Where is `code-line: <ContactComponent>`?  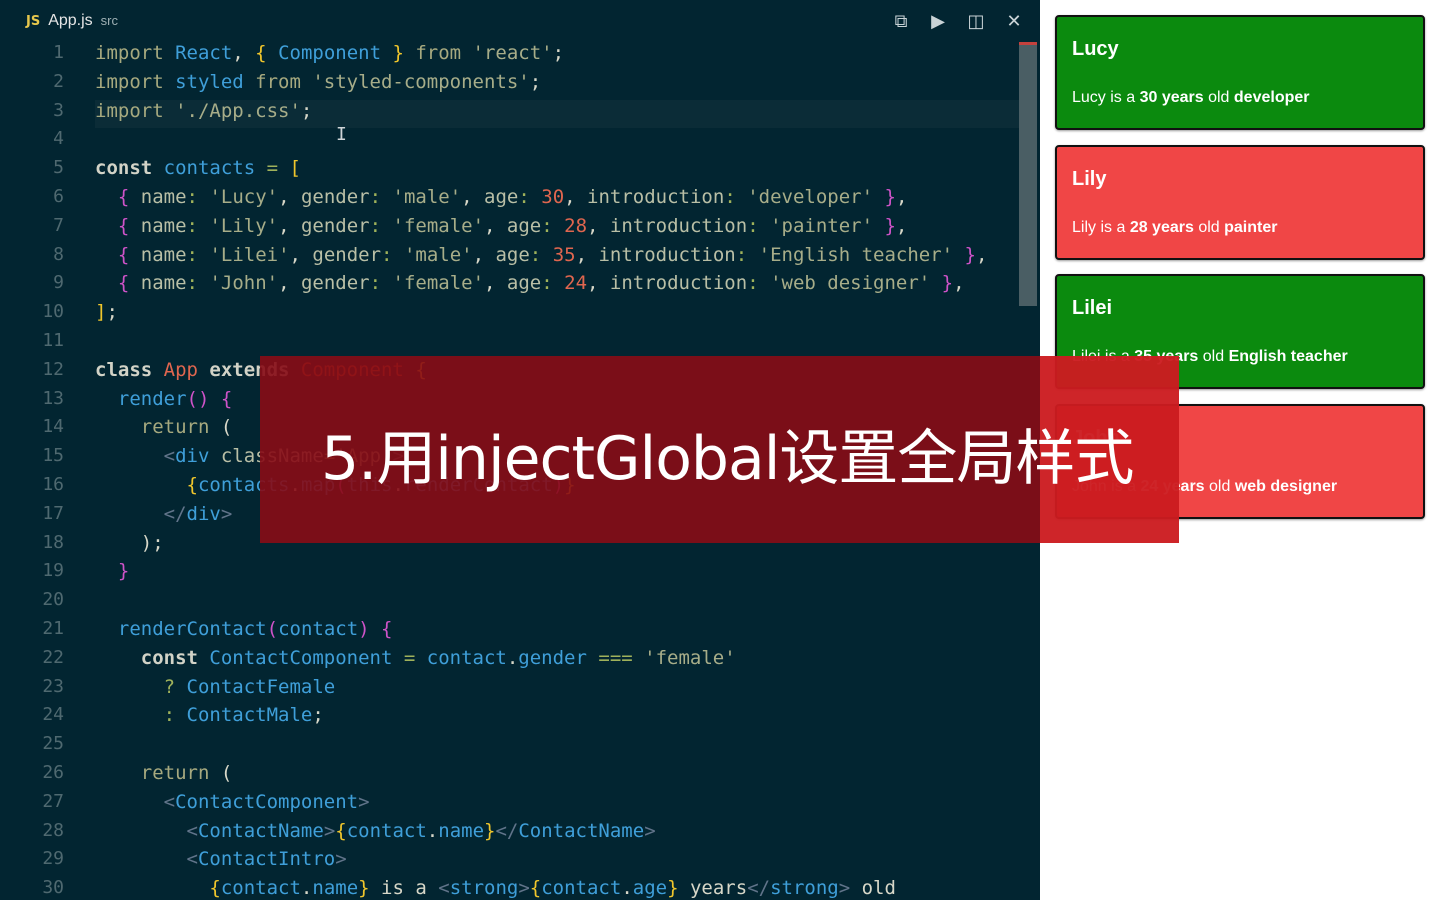 code-line: <ContactComponent> is located at coordinates (557, 805).